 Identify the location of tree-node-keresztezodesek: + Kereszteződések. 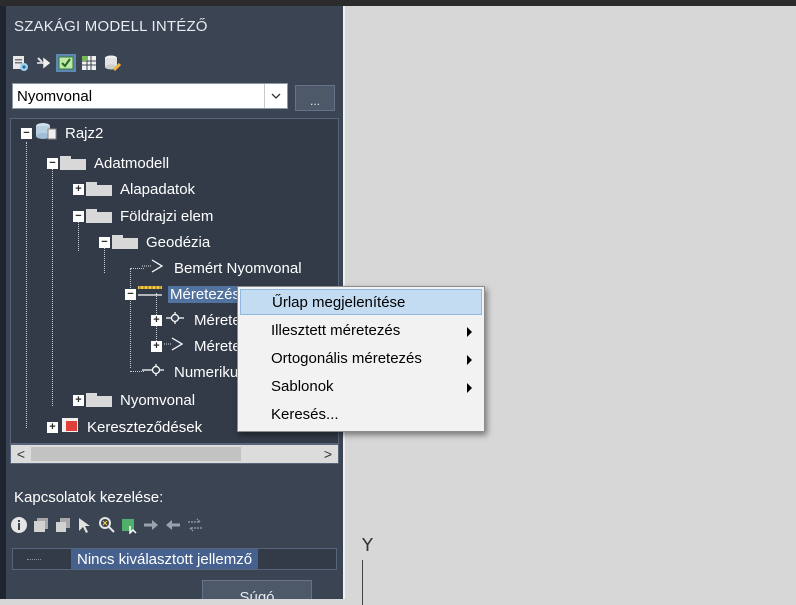
(125, 427).